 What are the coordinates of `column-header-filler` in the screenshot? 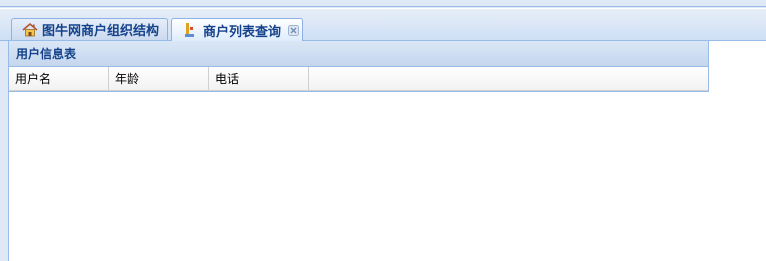 It's located at (508, 78).